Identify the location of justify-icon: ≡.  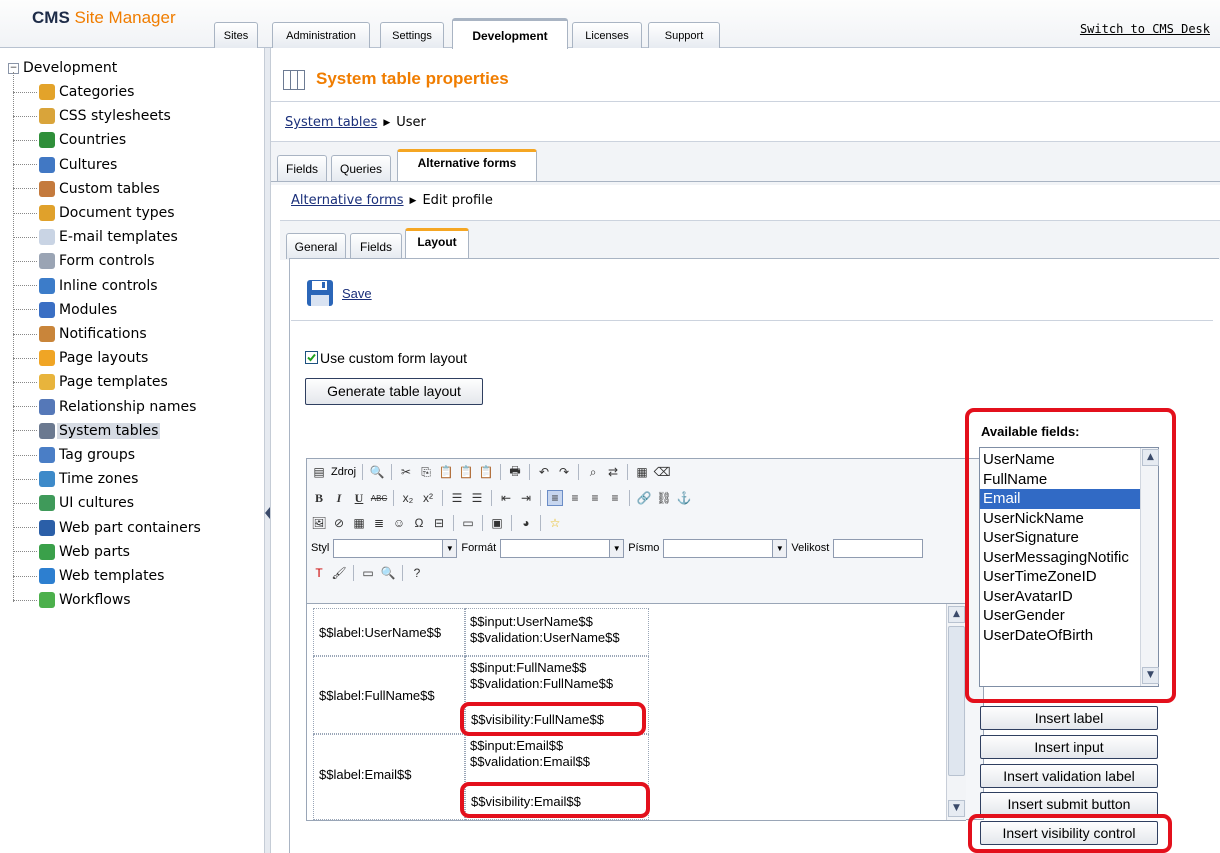
(615, 498).